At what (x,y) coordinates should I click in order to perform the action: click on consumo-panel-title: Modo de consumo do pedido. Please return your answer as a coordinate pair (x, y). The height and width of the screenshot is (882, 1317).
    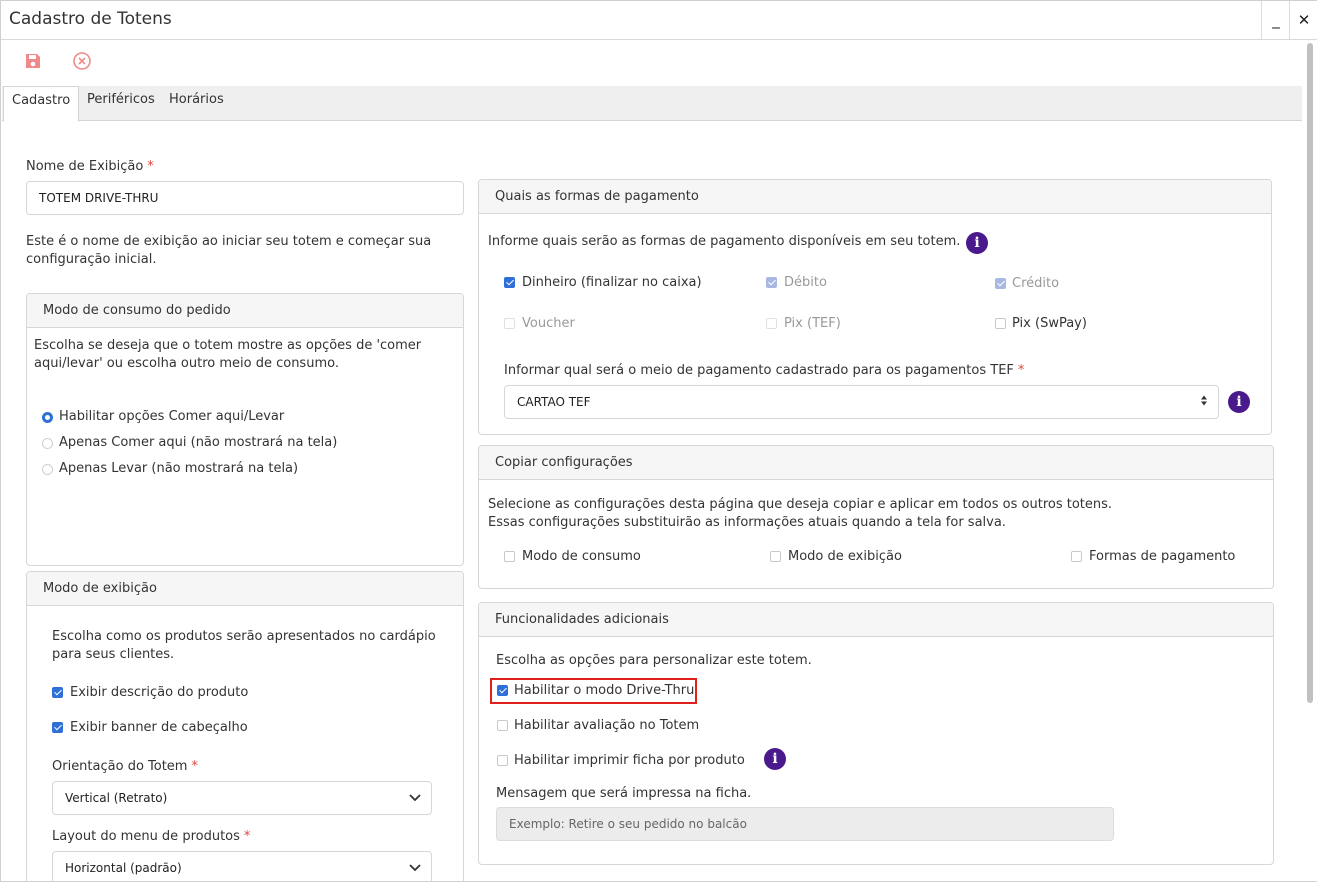
    Looking at the image, I should click on (137, 310).